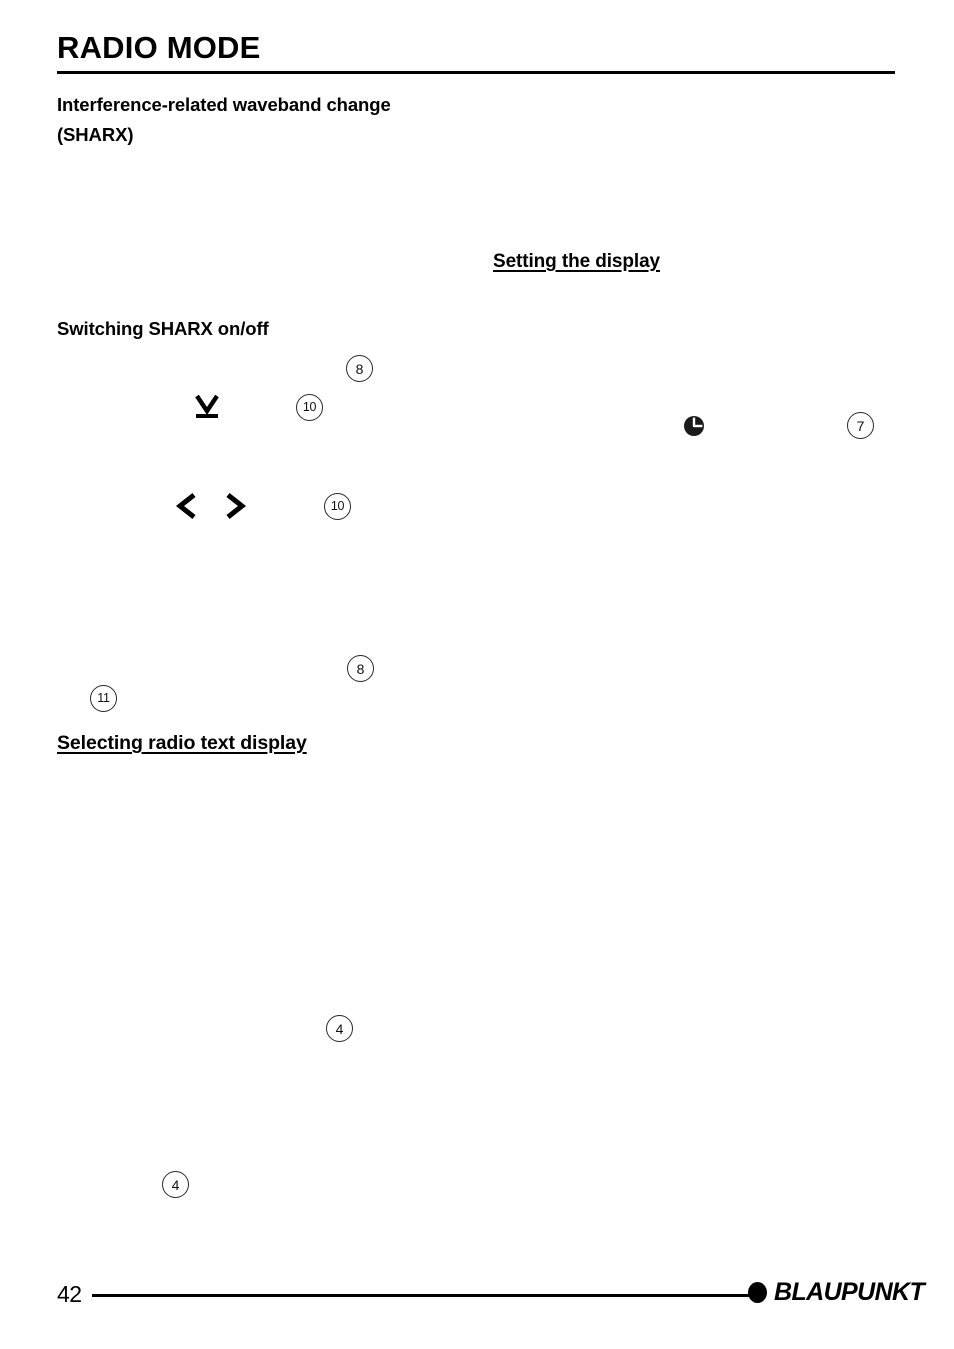  What do you see at coordinates (423, 1295) in the screenshot?
I see `footer-divider` at bounding box center [423, 1295].